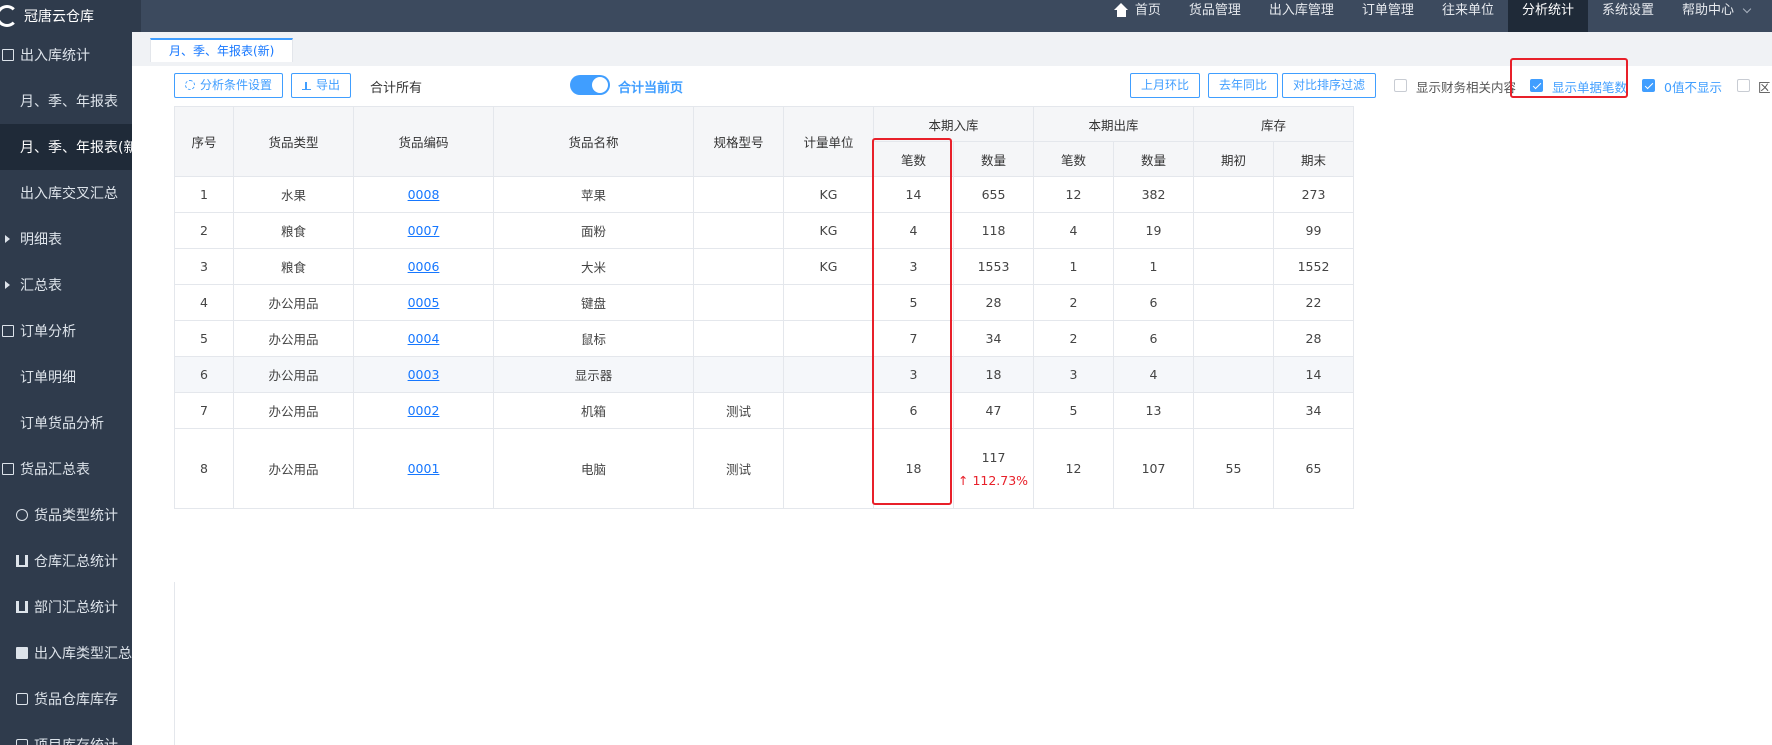  What do you see at coordinates (222, 50) in the screenshot?
I see `tab-period-report-new: 月、季、年报表(新)` at bounding box center [222, 50].